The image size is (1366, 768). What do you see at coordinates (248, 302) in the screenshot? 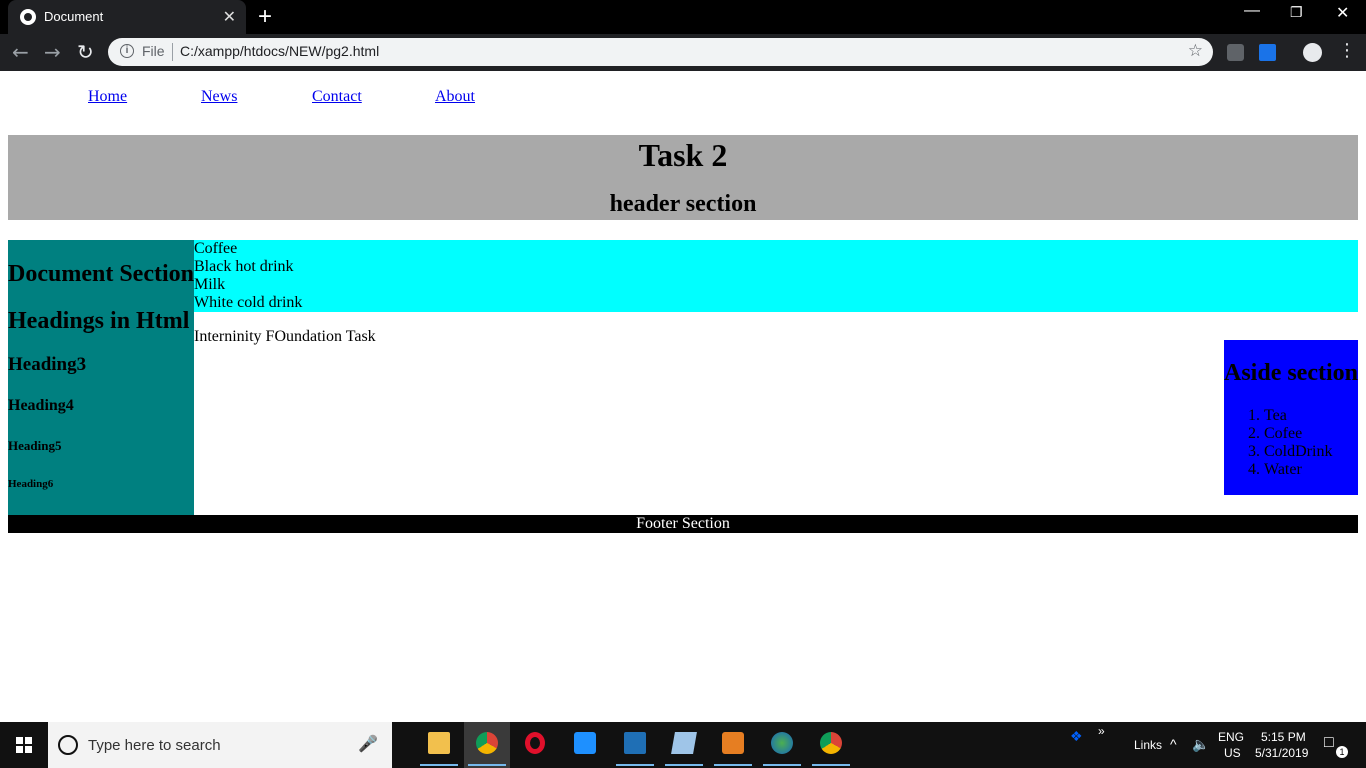
I see `drink-description: White cold drink` at bounding box center [248, 302].